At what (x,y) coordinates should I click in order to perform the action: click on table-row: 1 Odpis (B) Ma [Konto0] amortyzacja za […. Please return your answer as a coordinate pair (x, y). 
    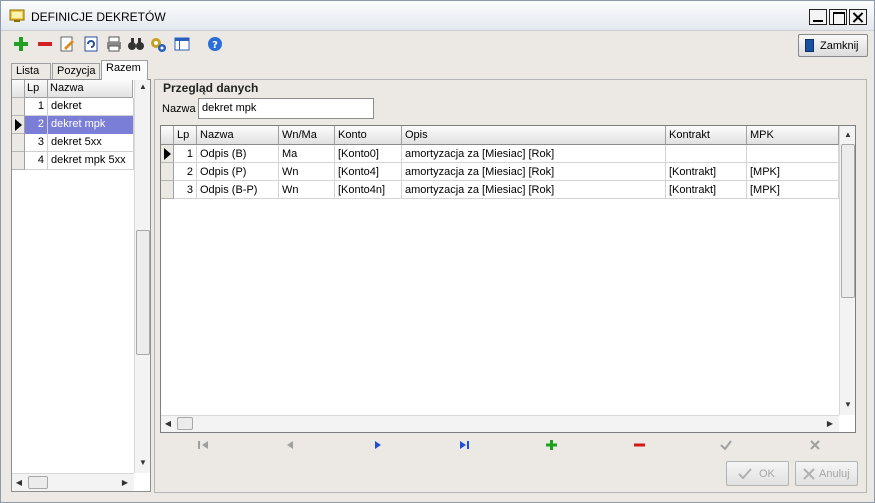
    Looking at the image, I should click on (500, 154).